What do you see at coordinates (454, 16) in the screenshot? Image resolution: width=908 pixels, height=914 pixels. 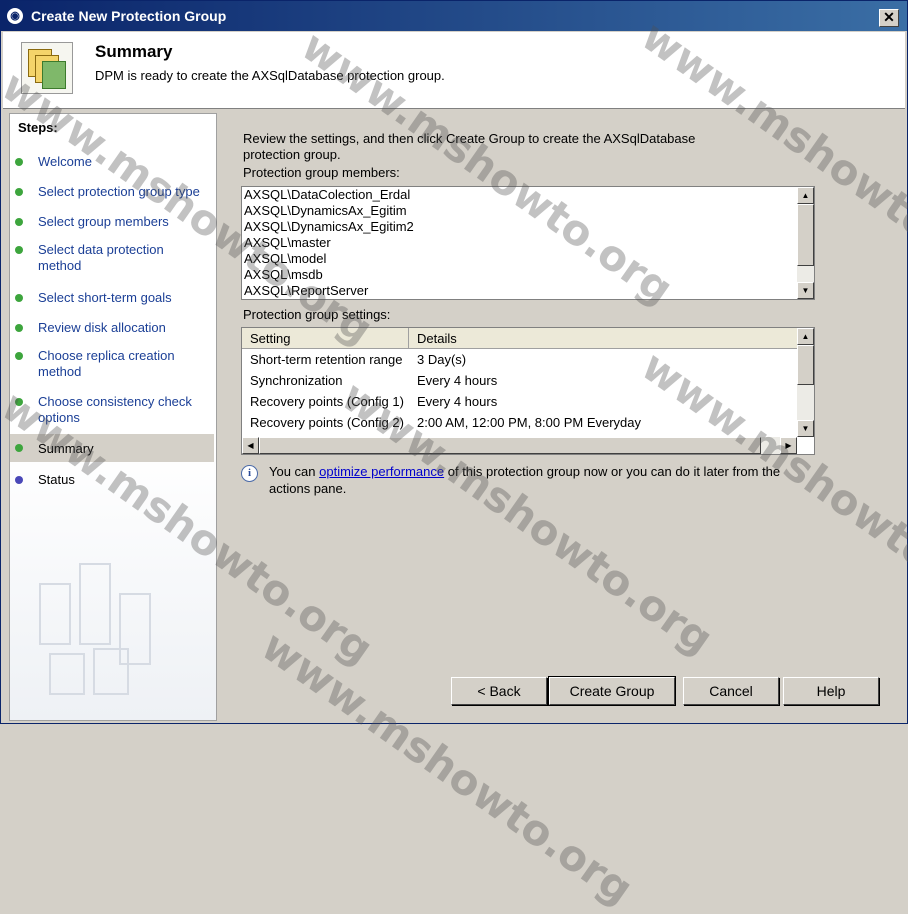 I see `title-bar: ◉ Create New Protection Group ✕` at bounding box center [454, 16].